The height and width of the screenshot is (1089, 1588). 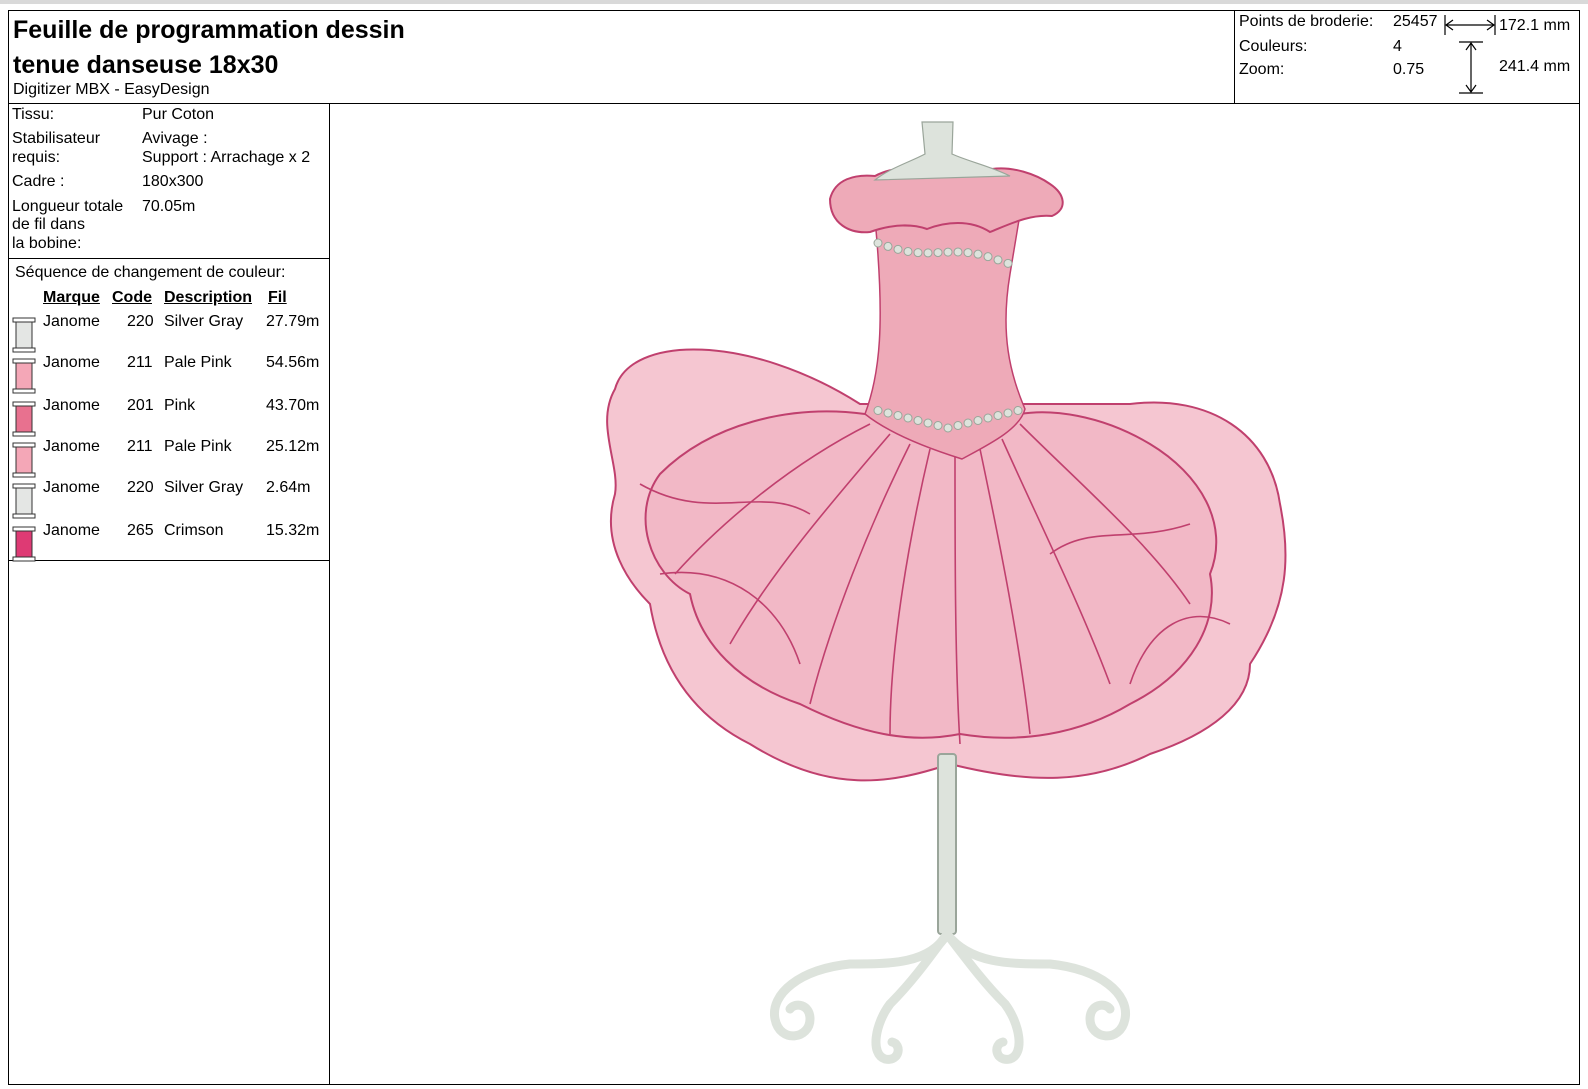 I want to click on zoom-label: Zoom:, so click(x=1262, y=69).